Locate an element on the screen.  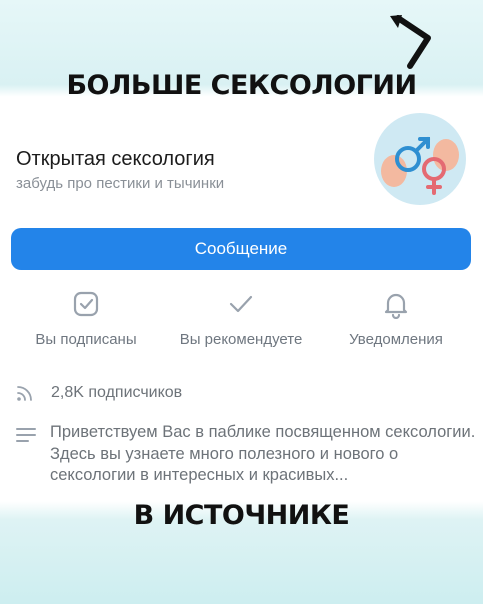
checkbox-square-icon is located at coordinates (86, 304).